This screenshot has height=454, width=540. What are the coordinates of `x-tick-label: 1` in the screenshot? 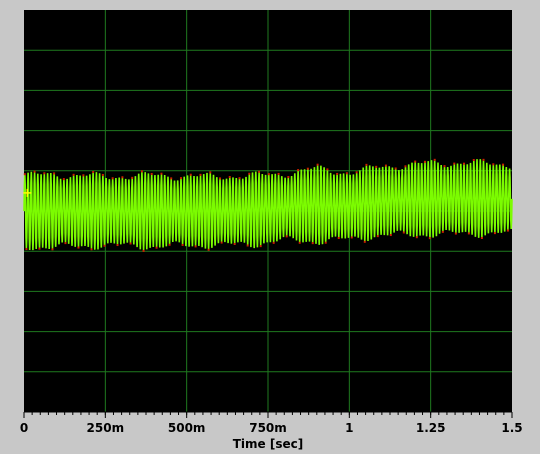 It's located at (349, 428).